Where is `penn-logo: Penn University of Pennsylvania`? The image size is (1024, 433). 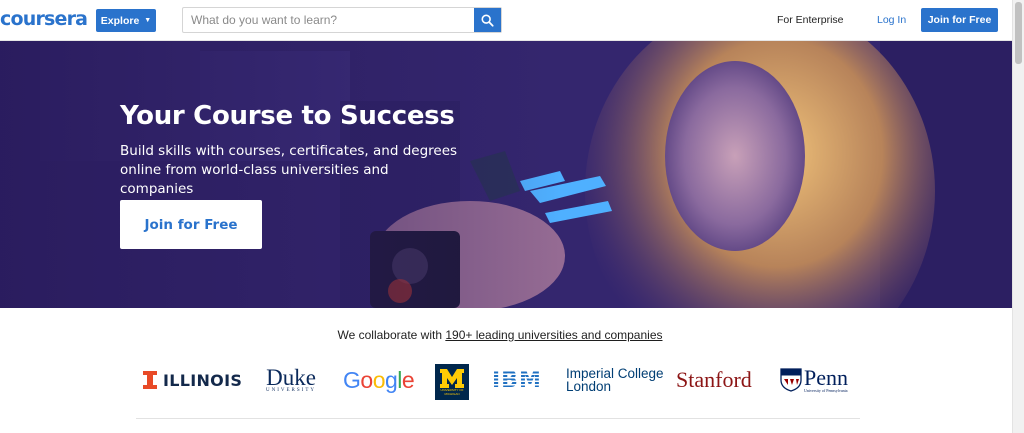 penn-logo: Penn University of Pennsylvania is located at coordinates (814, 380).